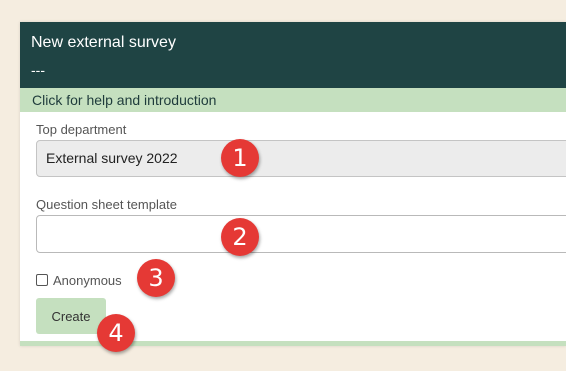 This screenshot has width=566, height=371. What do you see at coordinates (106, 204) in the screenshot?
I see `question-sheet-template-label: Question sheet template` at bounding box center [106, 204].